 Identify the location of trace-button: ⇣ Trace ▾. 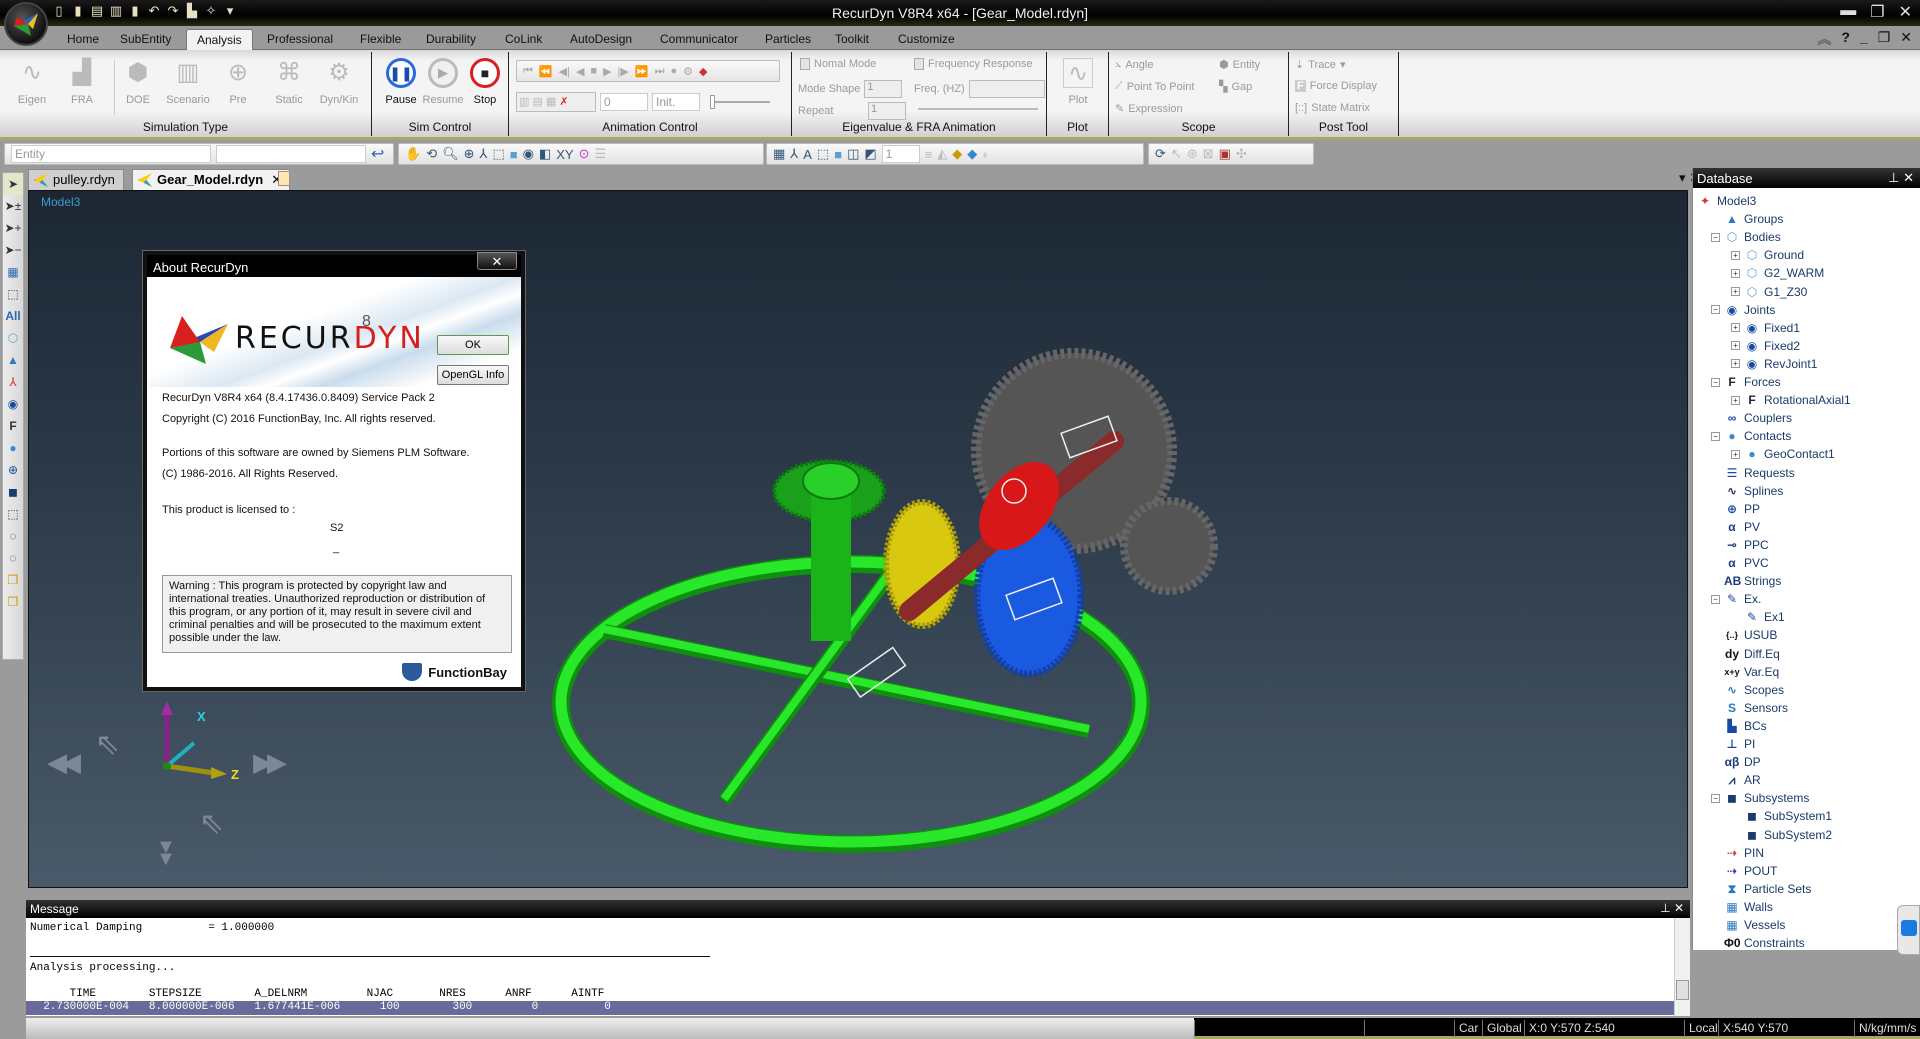
(1320, 65).